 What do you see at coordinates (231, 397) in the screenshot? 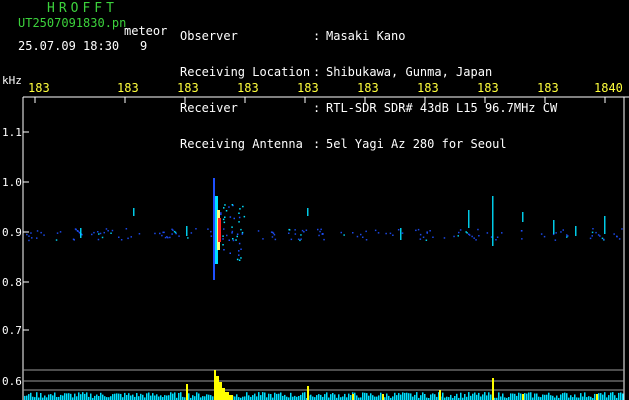
I see `amplitude-burst` at bounding box center [231, 397].